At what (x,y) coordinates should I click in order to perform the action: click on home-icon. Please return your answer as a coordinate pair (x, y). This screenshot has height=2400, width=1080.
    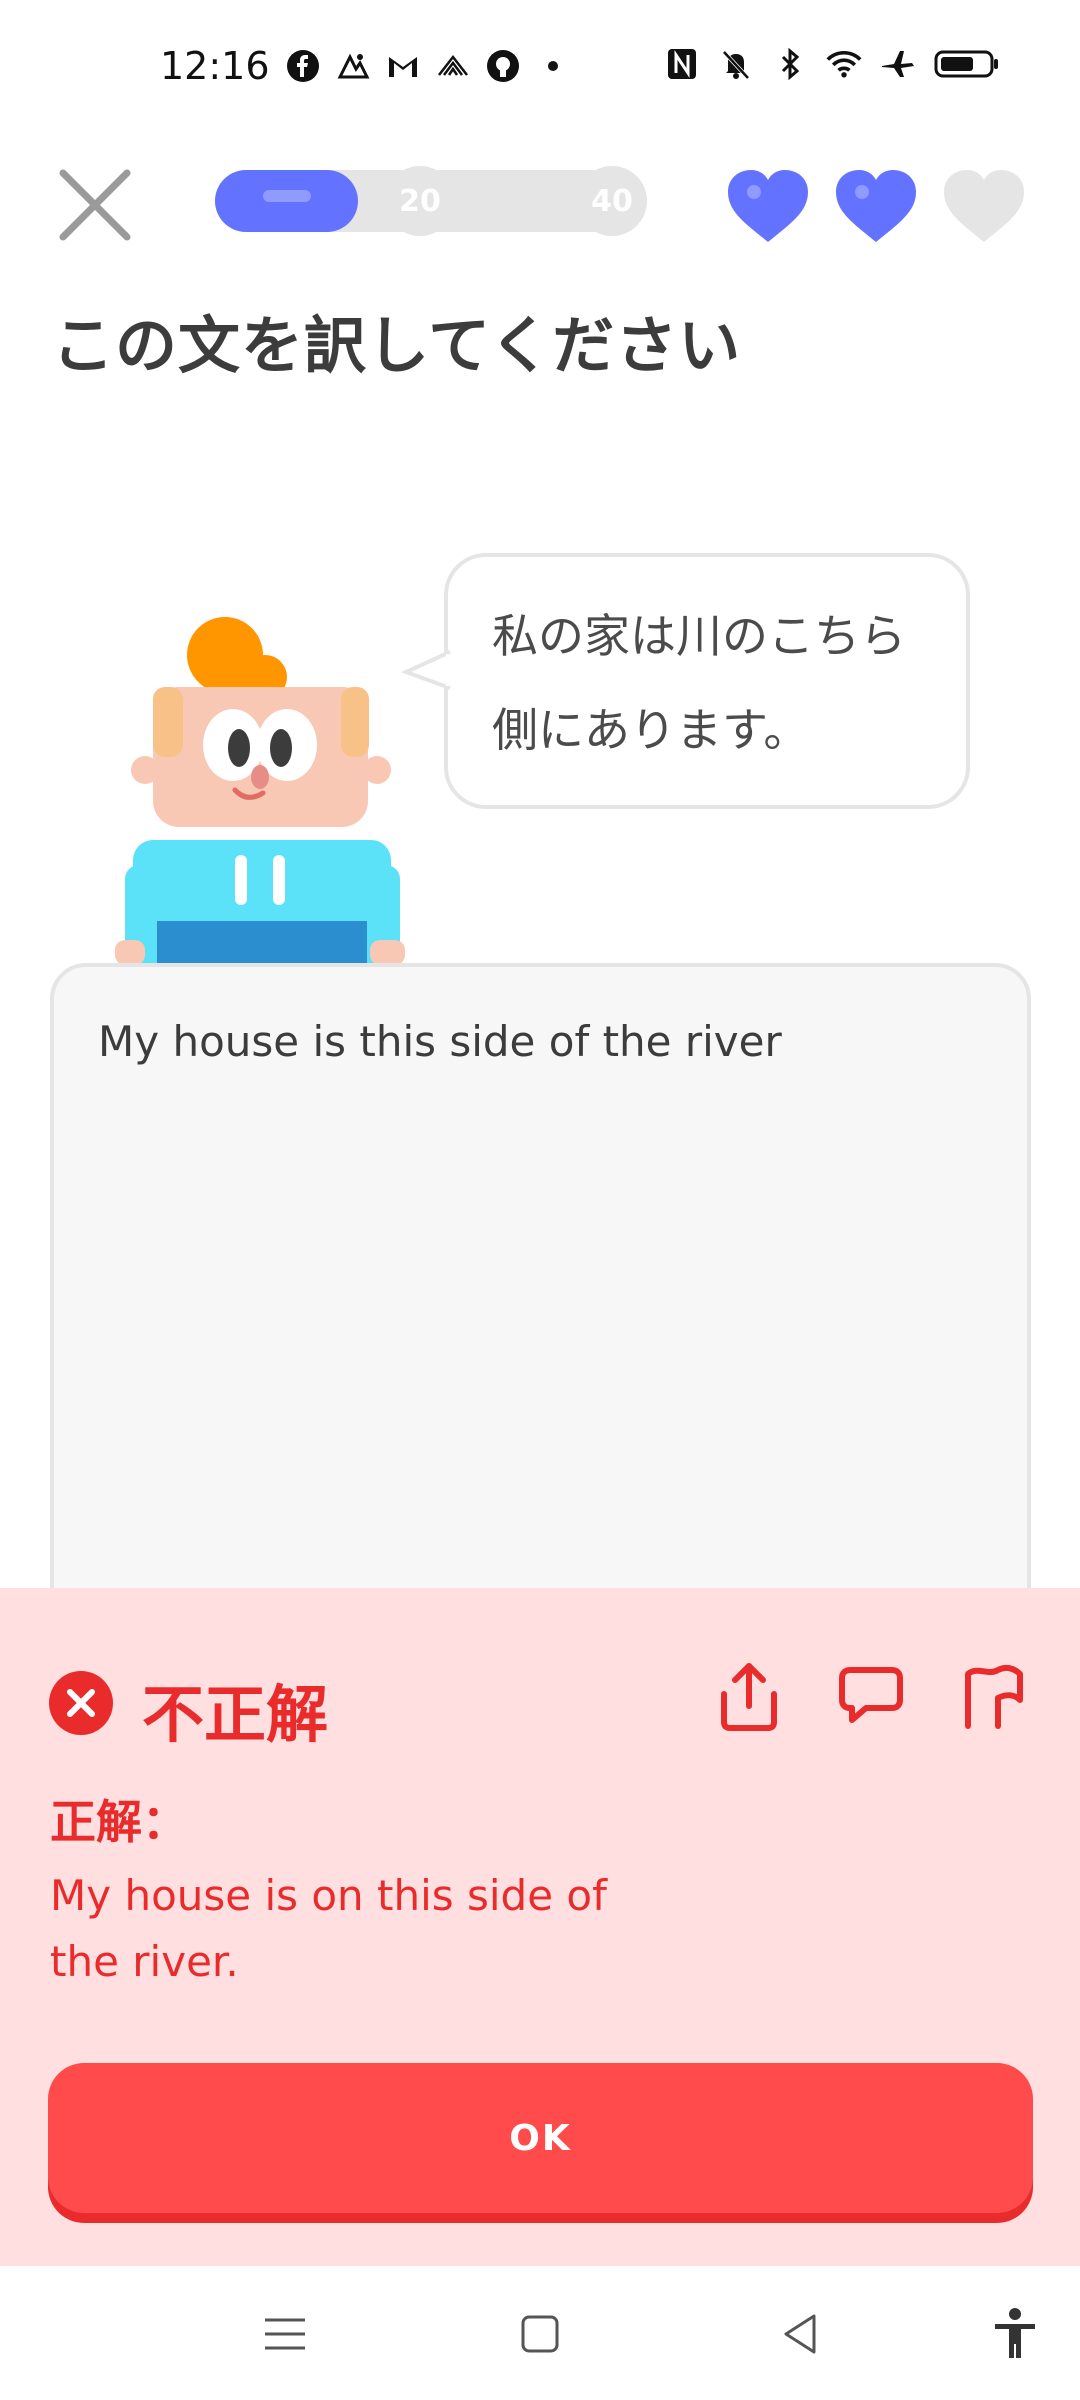
    Looking at the image, I should click on (540, 2334).